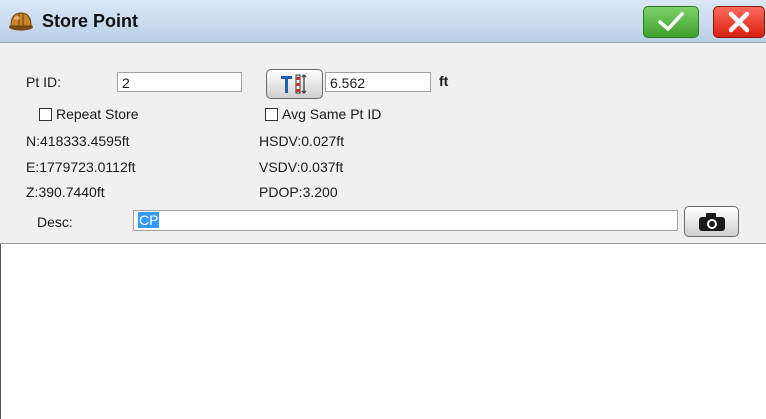 The height and width of the screenshot is (419, 766). I want to click on repeat-store-checkbox: Repeat Store, so click(89, 114).